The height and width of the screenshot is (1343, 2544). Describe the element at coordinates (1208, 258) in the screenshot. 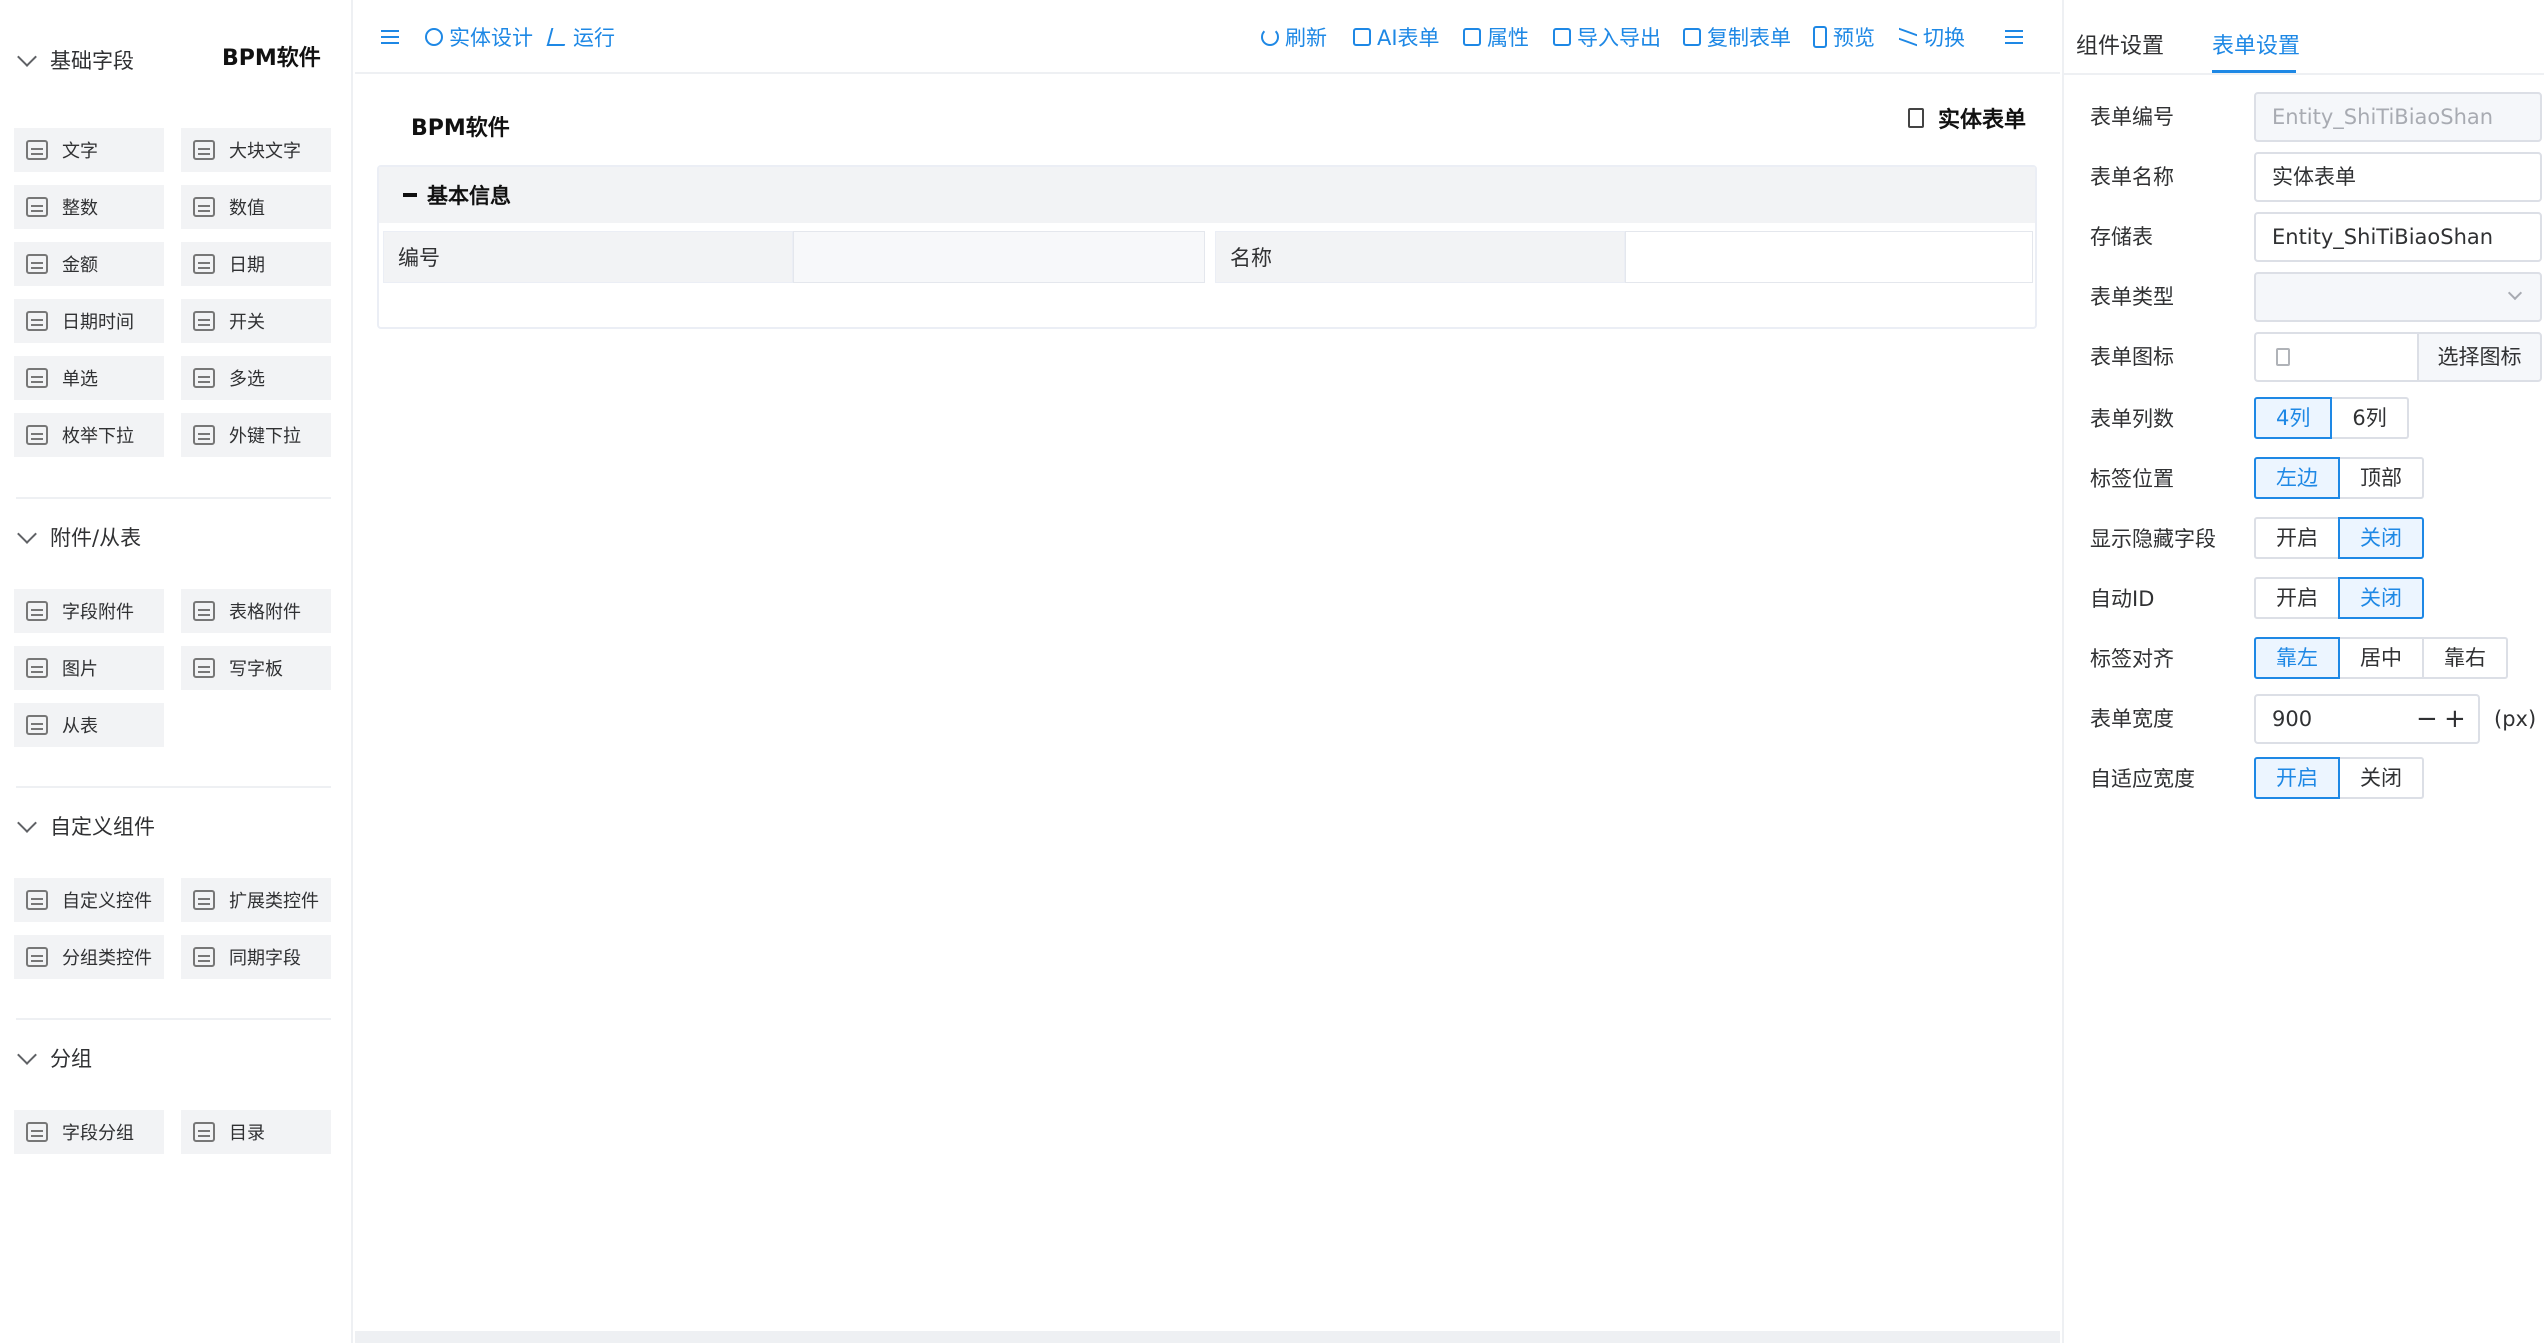

I see `field-row: 编号 名称` at that location.